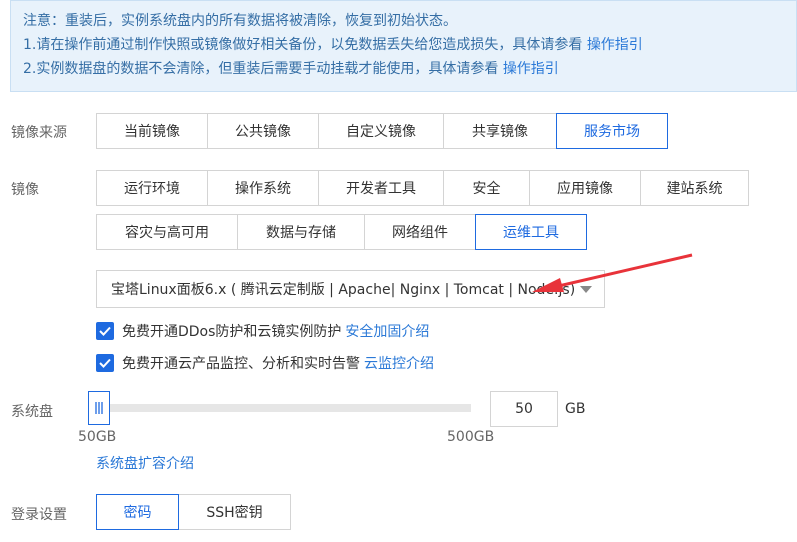 This screenshot has height=542, width=797. I want to click on category-ops-tools: 运维工具, so click(531, 232).